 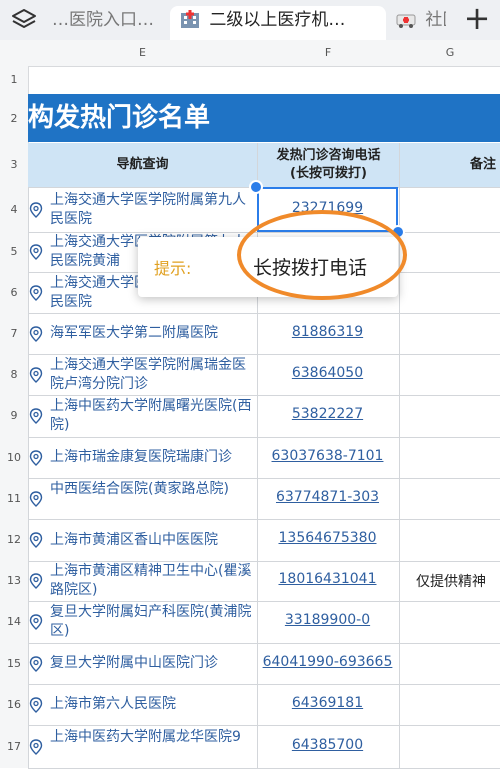 What do you see at coordinates (14, 292) in the screenshot?
I see `row-number: 6` at bounding box center [14, 292].